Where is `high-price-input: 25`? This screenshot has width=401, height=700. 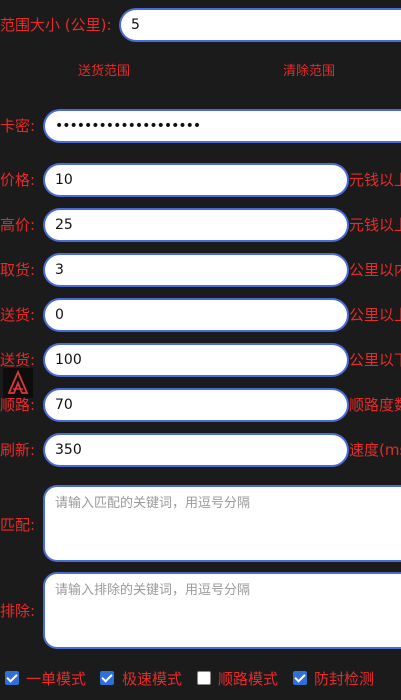
high-price-input: 25 is located at coordinates (196, 225).